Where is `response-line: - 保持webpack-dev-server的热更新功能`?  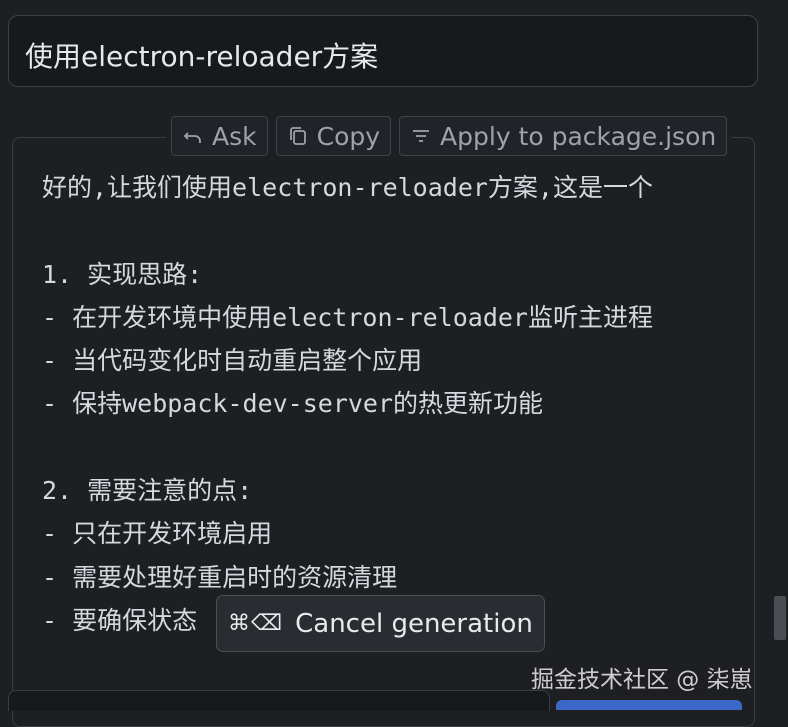
response-line: - 保持webpack-dev-server的热更新功能 is located at coordinates (293, 404).